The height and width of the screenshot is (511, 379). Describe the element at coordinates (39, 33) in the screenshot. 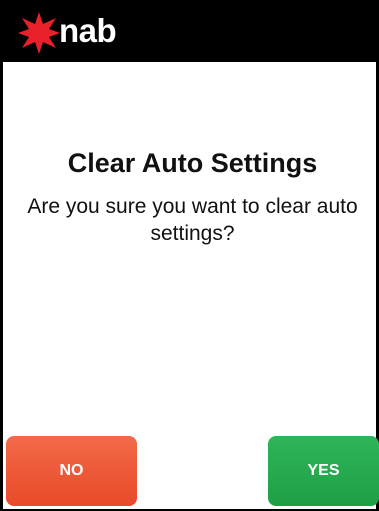

I see `nab-star-icon` at that location.